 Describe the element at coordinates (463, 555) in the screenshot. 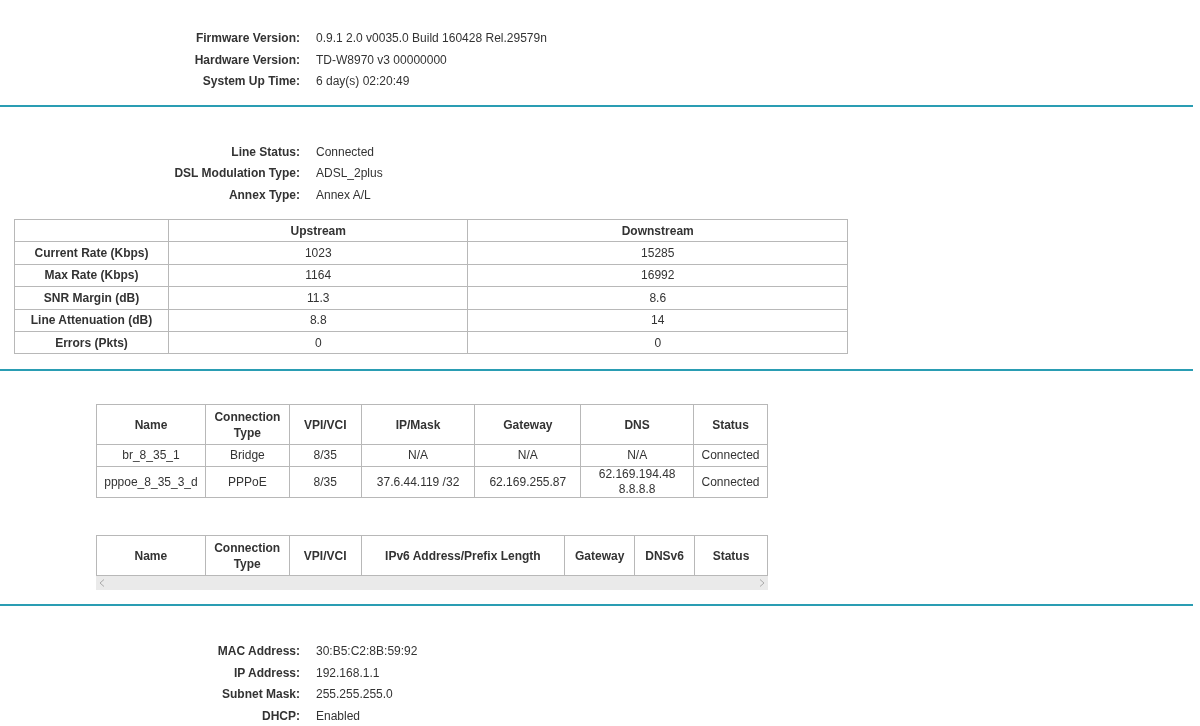

I see `column-header: IPv6 Address/Prefix Length` at that location.